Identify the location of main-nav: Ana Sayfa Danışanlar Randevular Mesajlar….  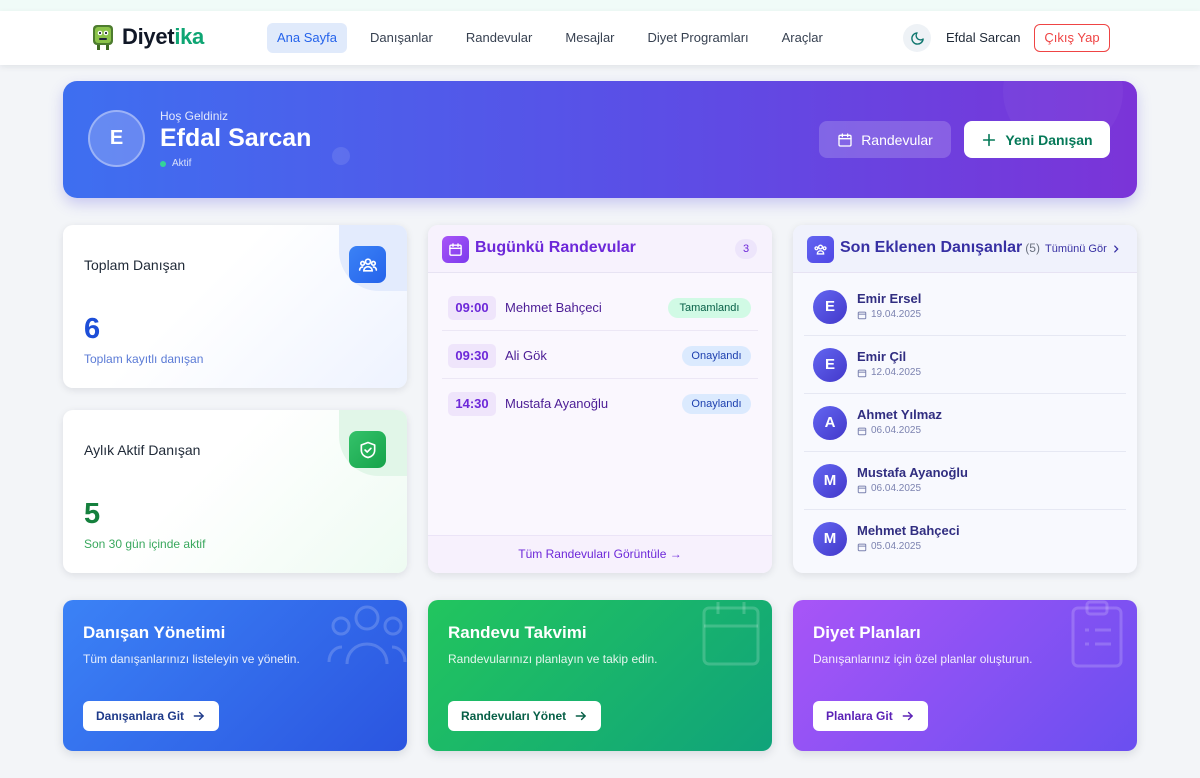
(556, 38).